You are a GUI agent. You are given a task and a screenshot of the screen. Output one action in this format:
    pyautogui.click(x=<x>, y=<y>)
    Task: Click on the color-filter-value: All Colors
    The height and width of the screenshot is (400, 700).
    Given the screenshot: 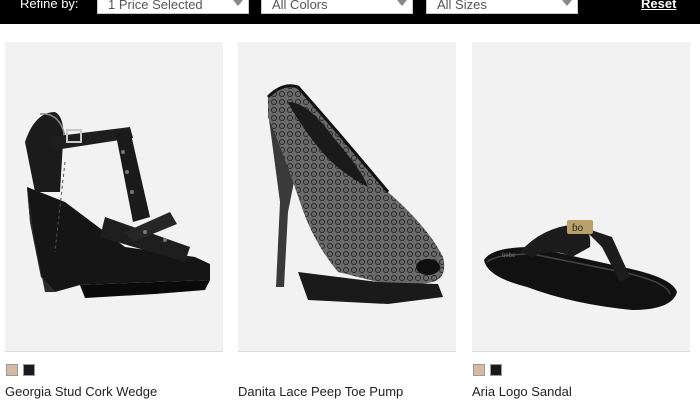 What is the action you would take?
    pyautogui.click(x=300, y=6)
    